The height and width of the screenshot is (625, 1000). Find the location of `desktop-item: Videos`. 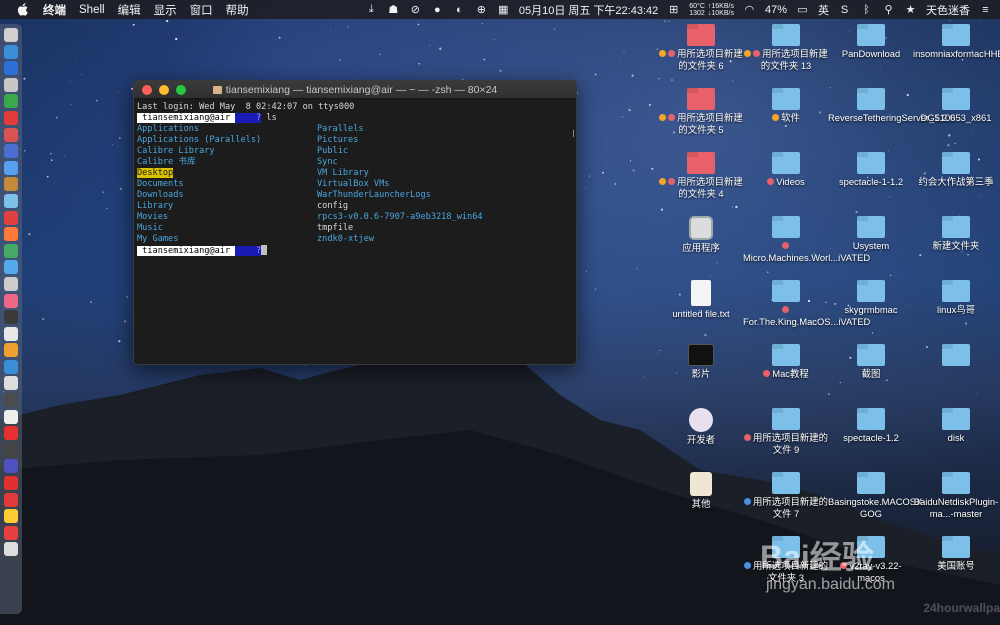

desktop-item: Videos is located at coordinates (786, 170).